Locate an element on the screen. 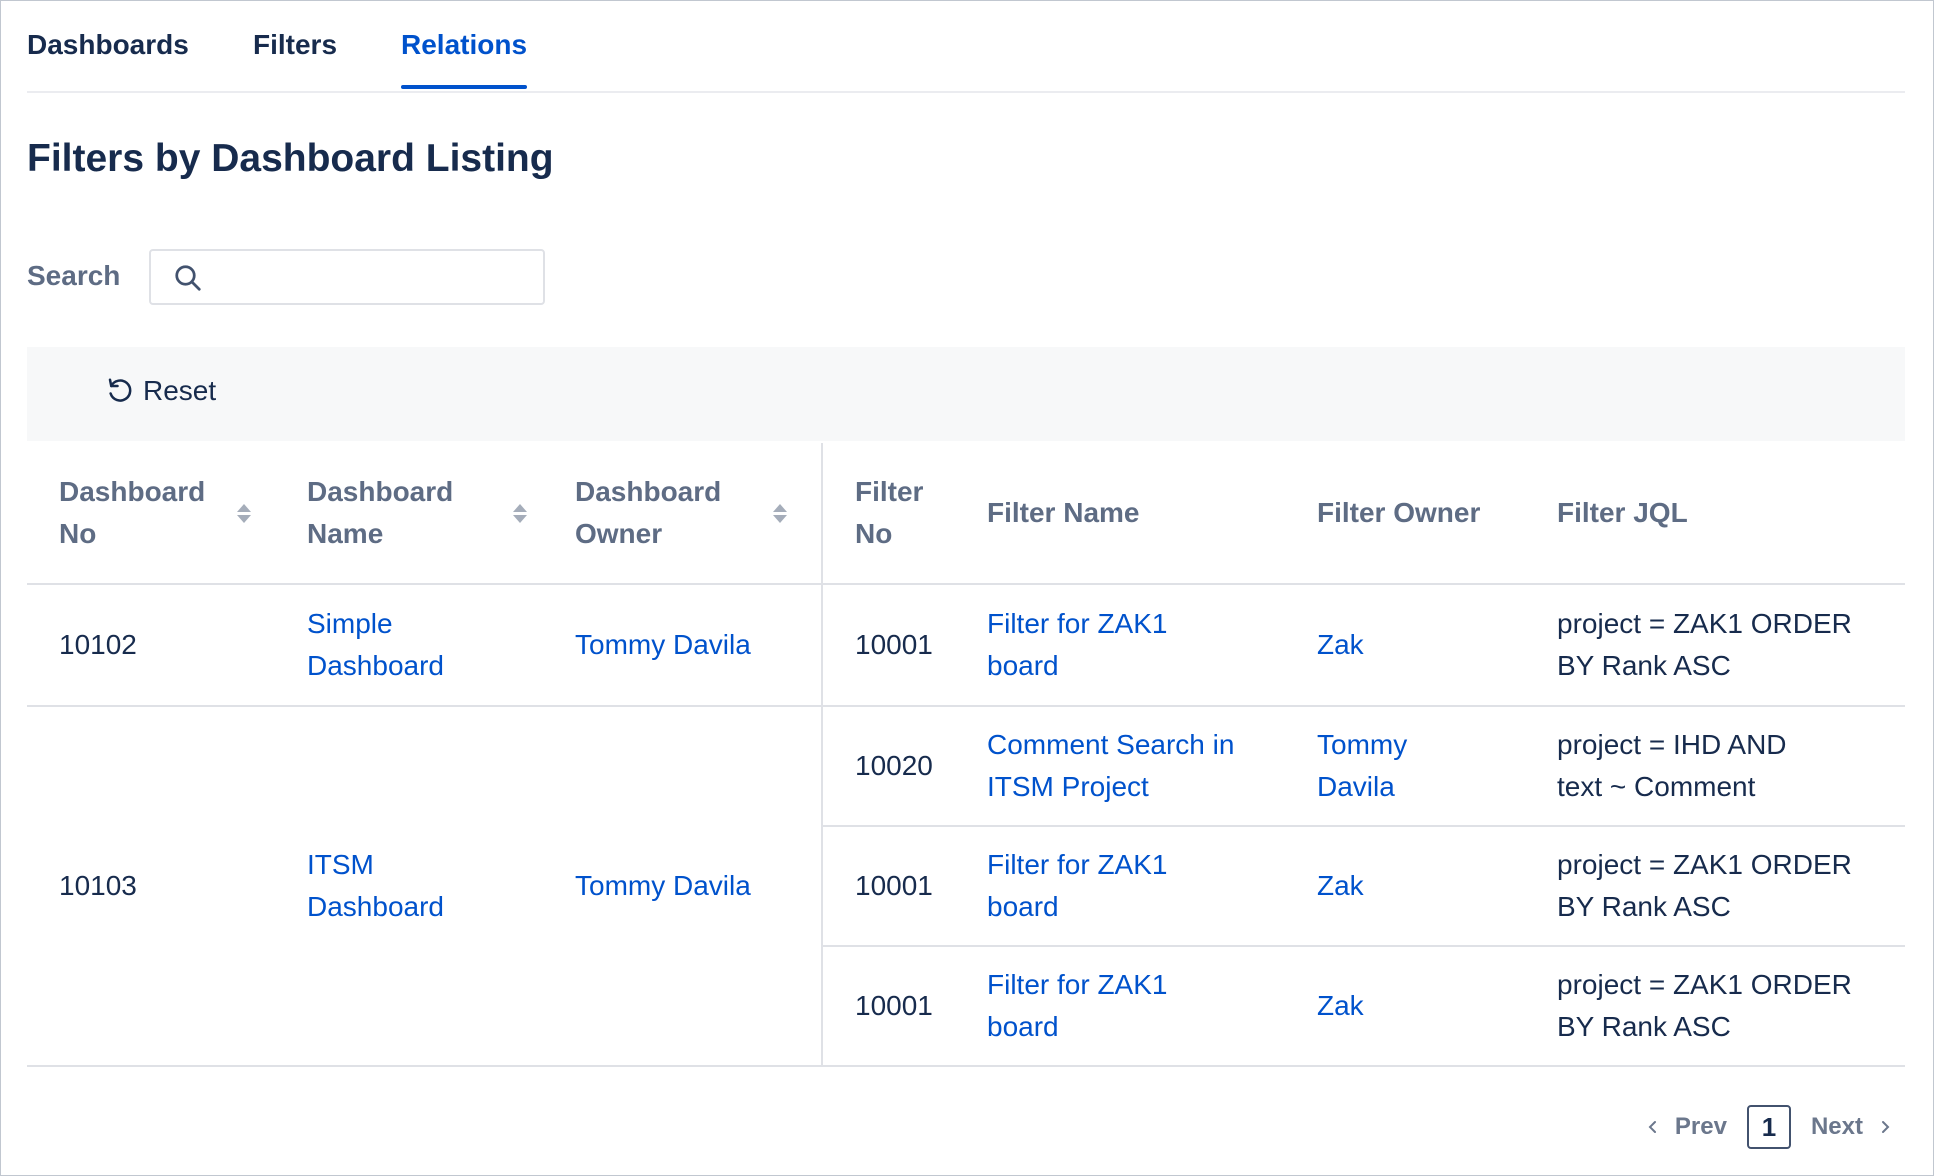  dashboard-name-link: ITSM Dashboard is located at coordinates (382, 886).